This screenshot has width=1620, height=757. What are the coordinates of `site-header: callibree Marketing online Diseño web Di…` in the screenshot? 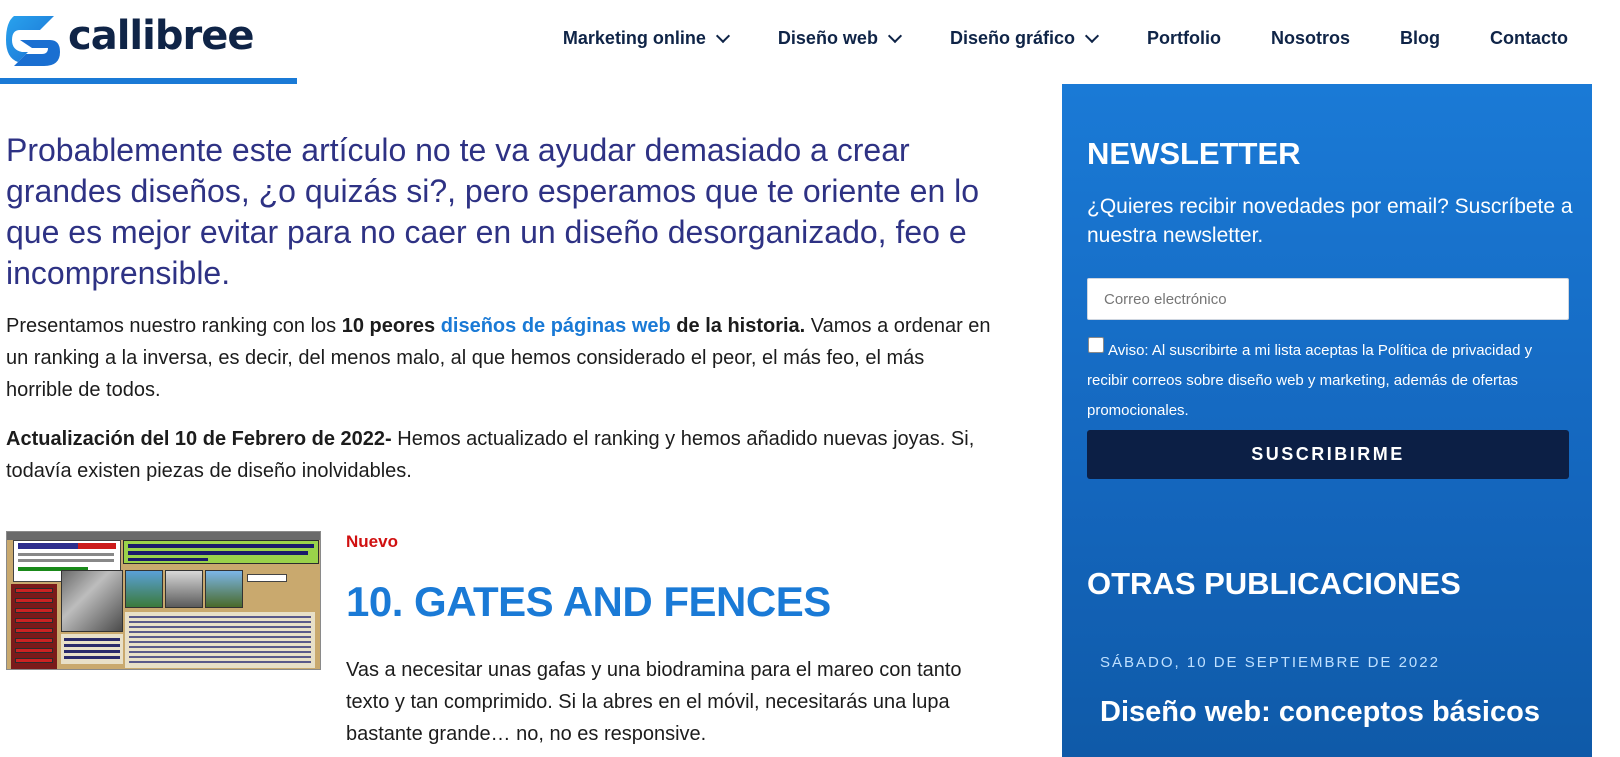 It's located at (810, 42).